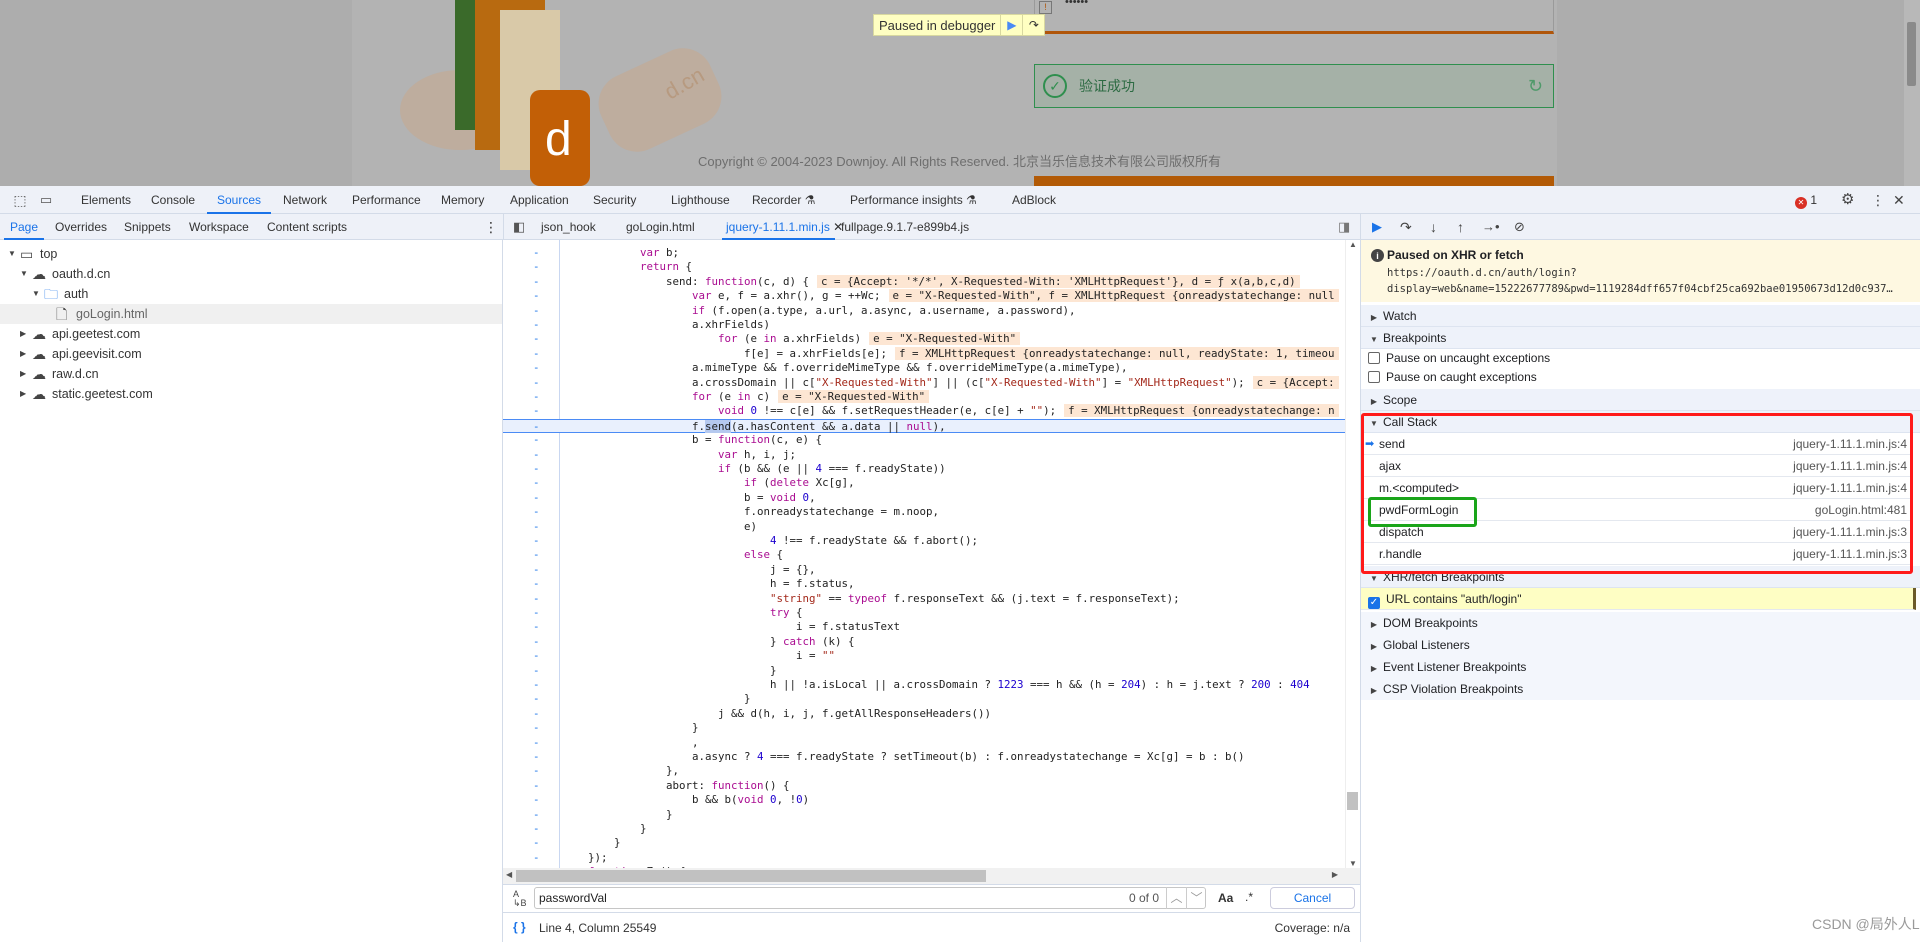 This screenshot has width=1920, height=942. Describe the element at coordinates (924, 397) in the screenshot. I see `code-line: - for (e in c) e = "X-Requested-With"` at that location.